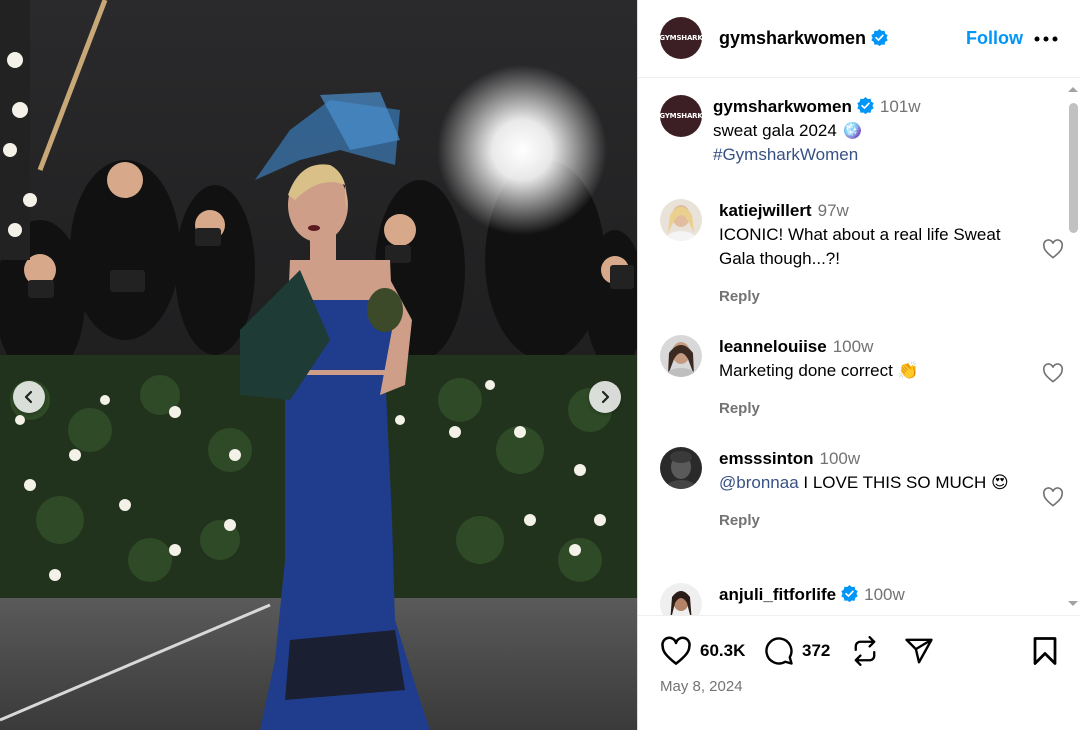  Describe the element at coordinates (1072, 348) in the screenshot. I see `comments-scrollbar` at that location.